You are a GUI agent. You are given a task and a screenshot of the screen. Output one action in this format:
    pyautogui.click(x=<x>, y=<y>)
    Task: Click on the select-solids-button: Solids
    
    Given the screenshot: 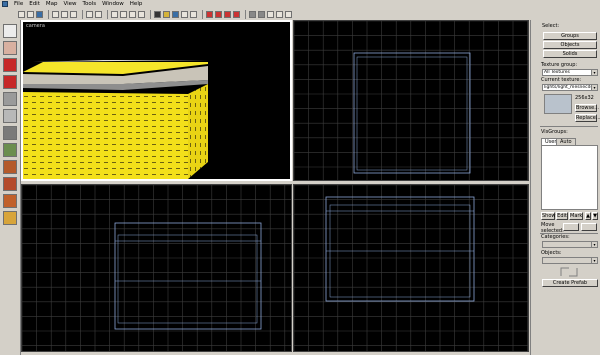 What is the action you would take?
    pyautogui.click(x=570, y=54)
    